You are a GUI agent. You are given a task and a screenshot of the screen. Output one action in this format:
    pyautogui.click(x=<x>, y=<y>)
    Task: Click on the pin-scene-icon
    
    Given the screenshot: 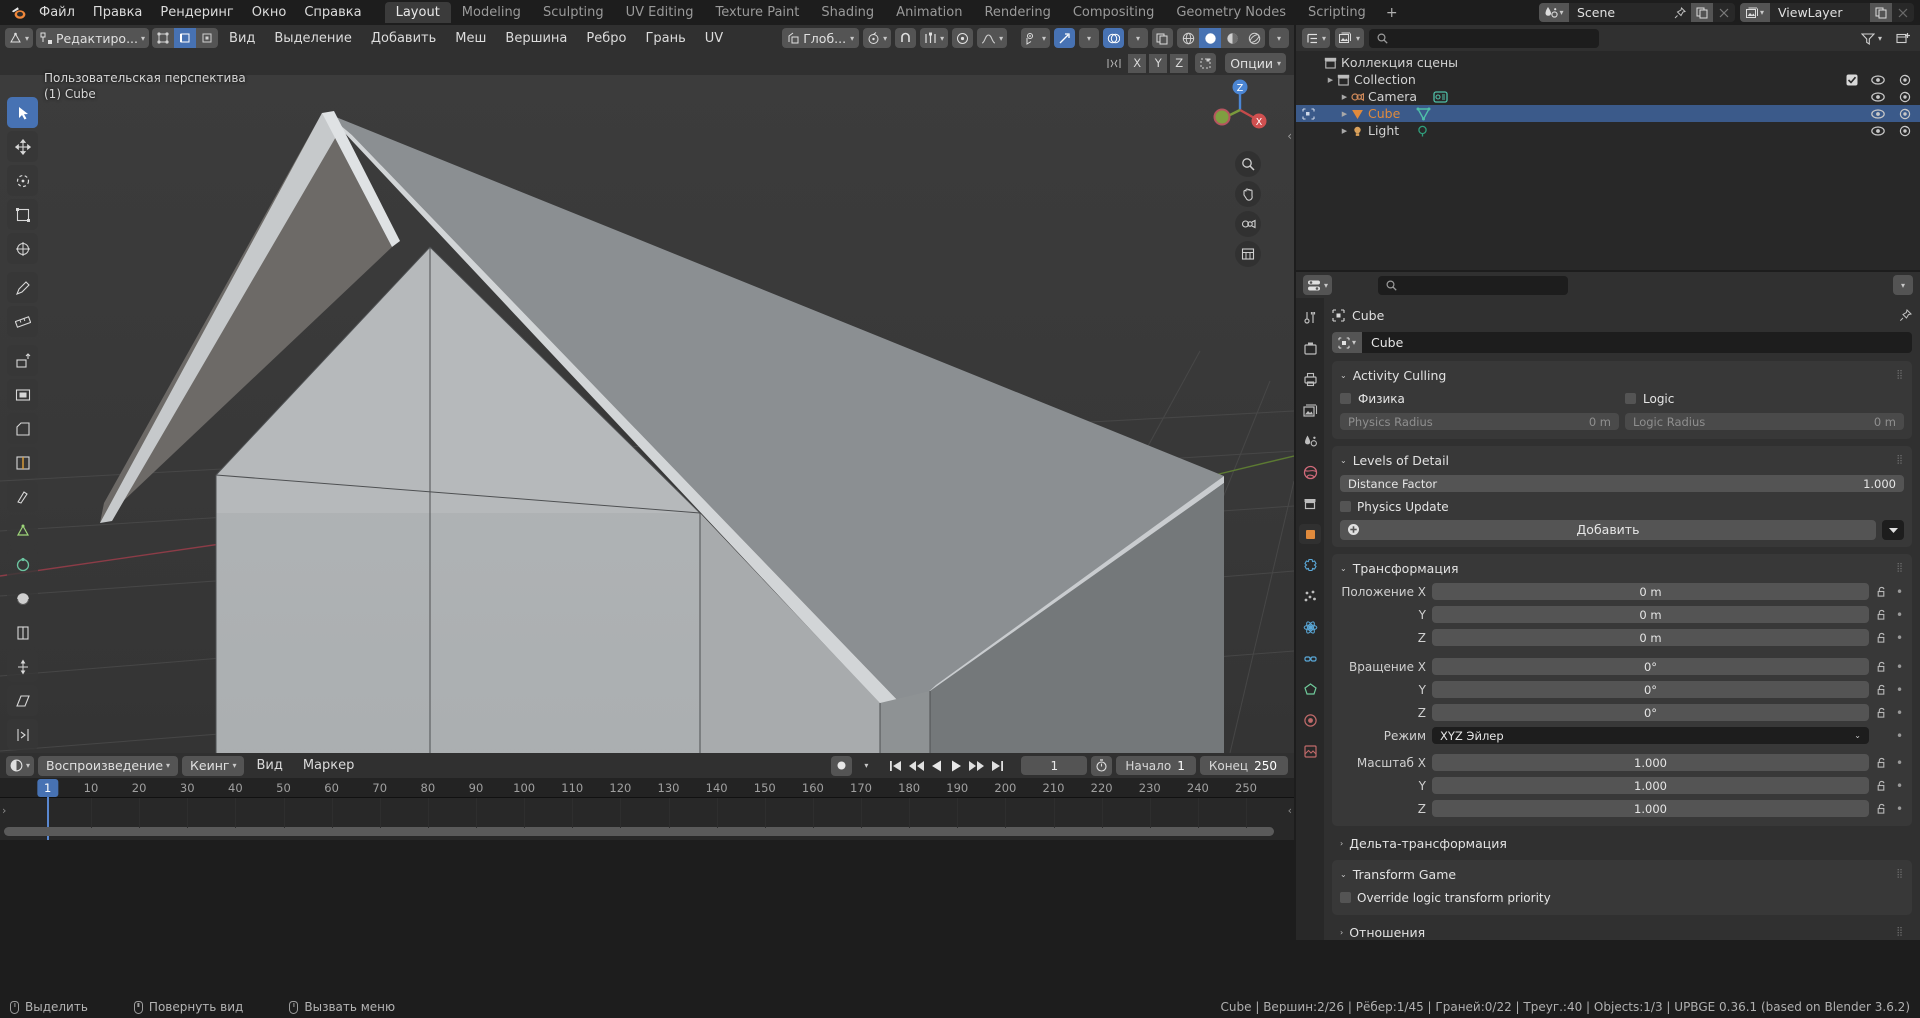 What is the action you would take?
    pyautogui.click(x=1680, y=12)
    